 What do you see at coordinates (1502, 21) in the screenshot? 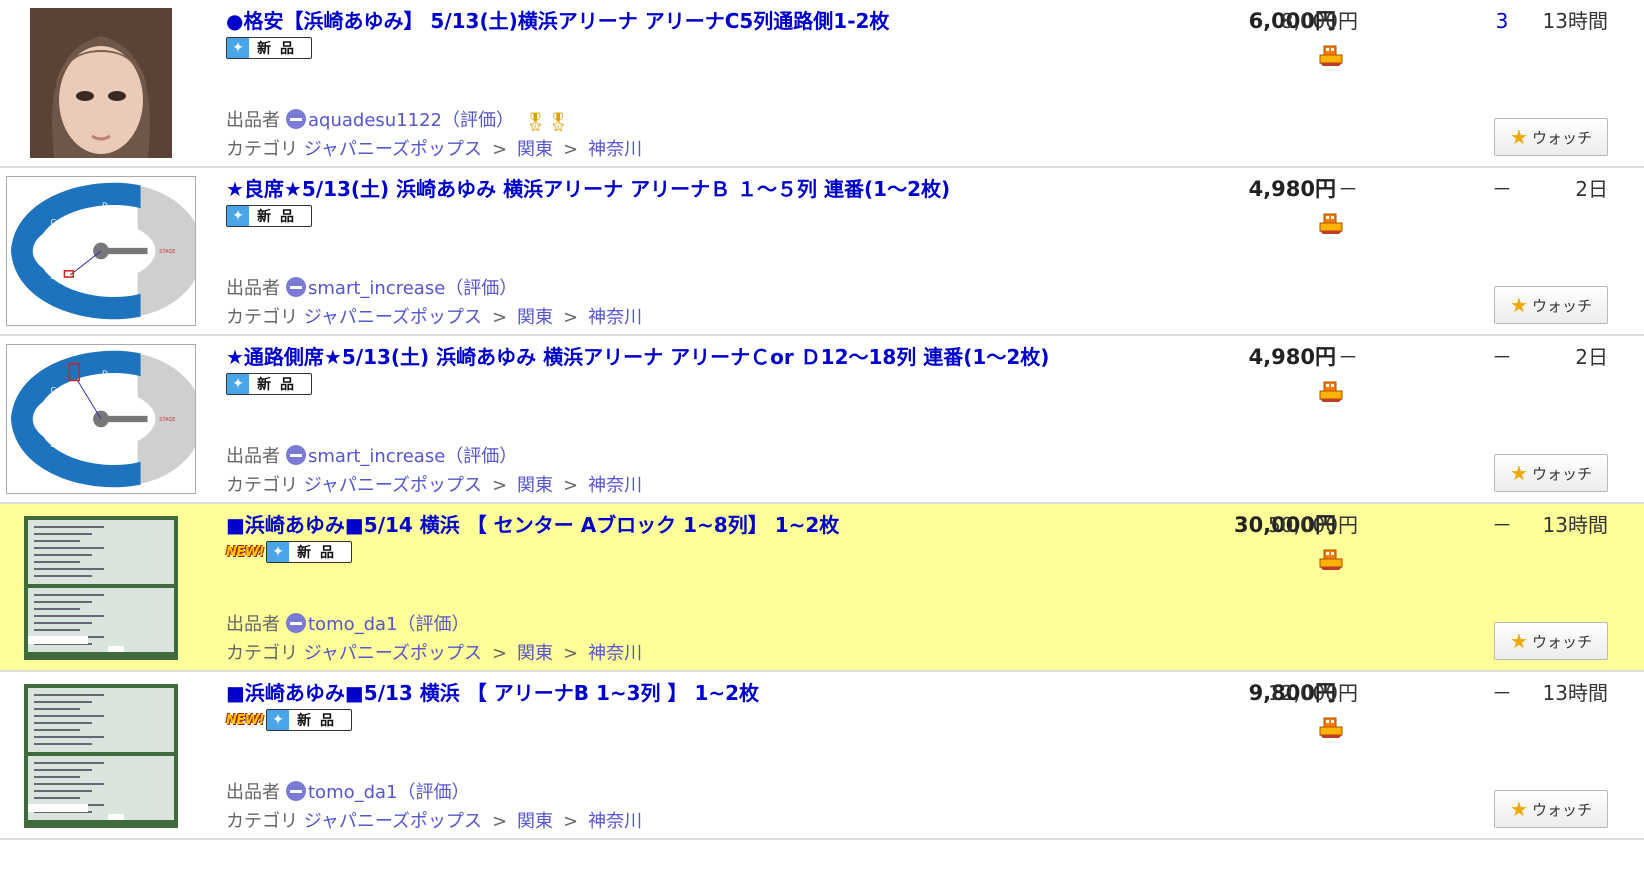
I see `bid-count: 3` at bounding box center [1502, 21].